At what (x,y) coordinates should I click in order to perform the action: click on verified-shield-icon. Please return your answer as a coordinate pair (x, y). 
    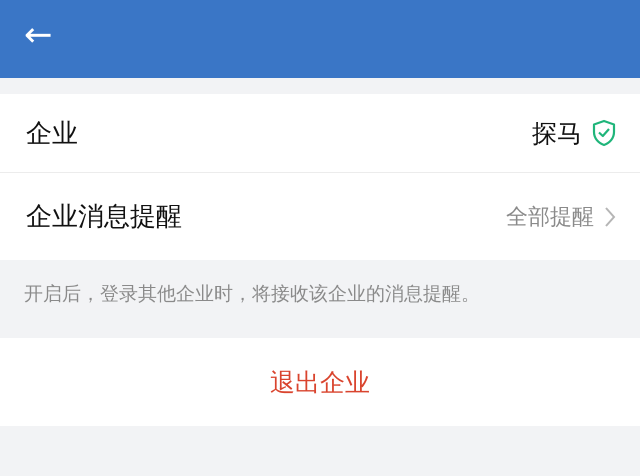
    Looking at the image, I should click on (604, 133).